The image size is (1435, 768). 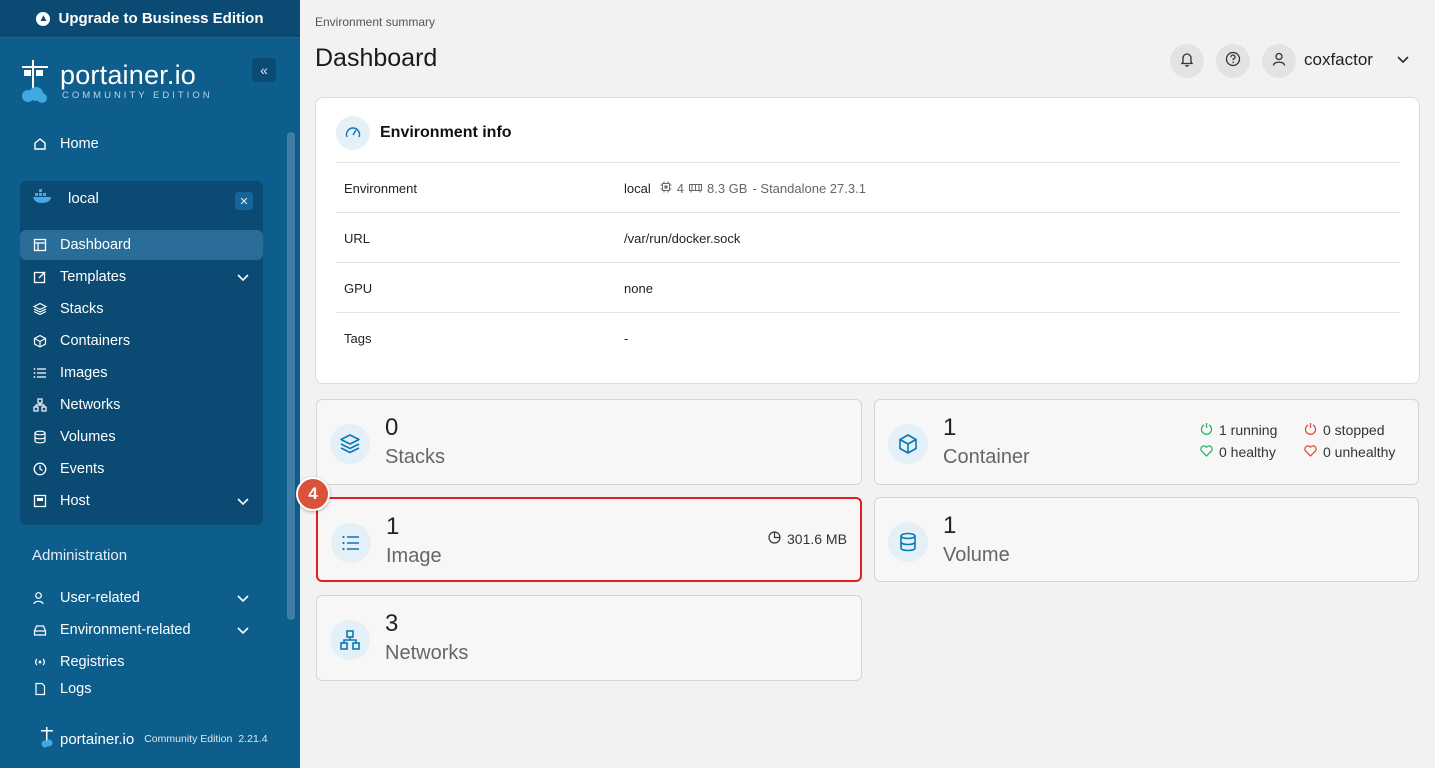 What do you see at coordinates (1146, 539) in the screenshot?
I see `volumes-tile: 1 Volume` at bounding box center [1146, 539].